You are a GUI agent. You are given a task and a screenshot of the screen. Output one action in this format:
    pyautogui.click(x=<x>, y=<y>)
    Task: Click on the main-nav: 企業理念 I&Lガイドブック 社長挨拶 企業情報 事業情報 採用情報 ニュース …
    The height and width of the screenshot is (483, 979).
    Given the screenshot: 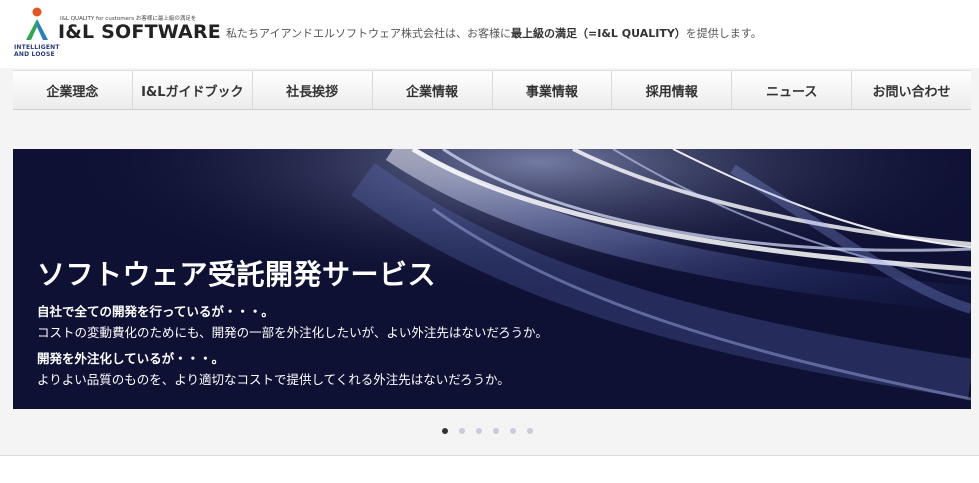 What is the action you would take?
    pyautogui.click(x=492, y=90)
    